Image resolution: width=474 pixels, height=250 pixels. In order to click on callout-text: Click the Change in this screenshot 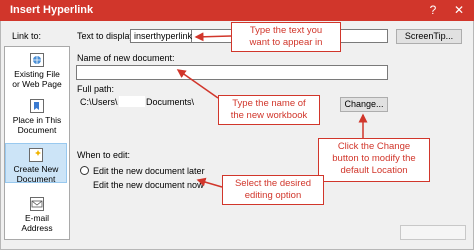, I will do `click(374, 146)`.